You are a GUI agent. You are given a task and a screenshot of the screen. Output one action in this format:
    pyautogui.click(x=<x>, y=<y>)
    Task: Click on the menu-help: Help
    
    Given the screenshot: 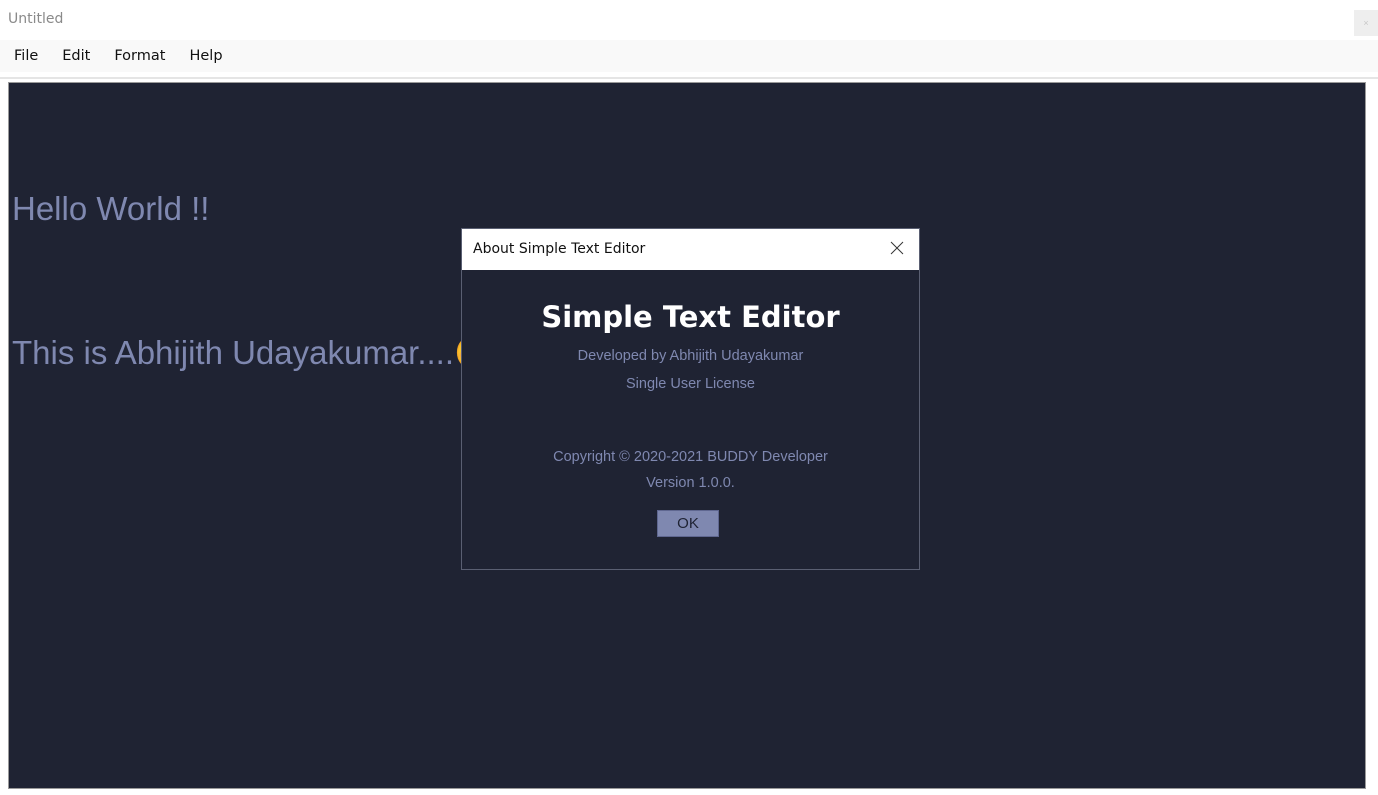 What is the action you would take?
    pyautogui.click(x=205, y=56)
    